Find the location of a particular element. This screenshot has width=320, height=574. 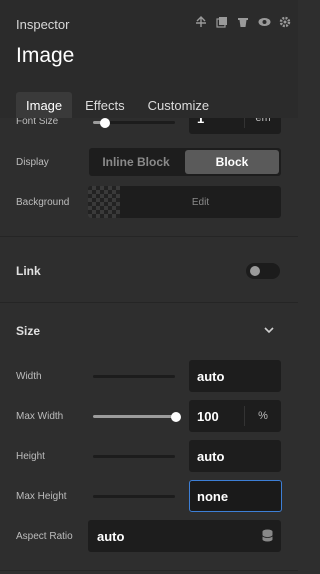

gear-icon is located at coordinates (285, 22).